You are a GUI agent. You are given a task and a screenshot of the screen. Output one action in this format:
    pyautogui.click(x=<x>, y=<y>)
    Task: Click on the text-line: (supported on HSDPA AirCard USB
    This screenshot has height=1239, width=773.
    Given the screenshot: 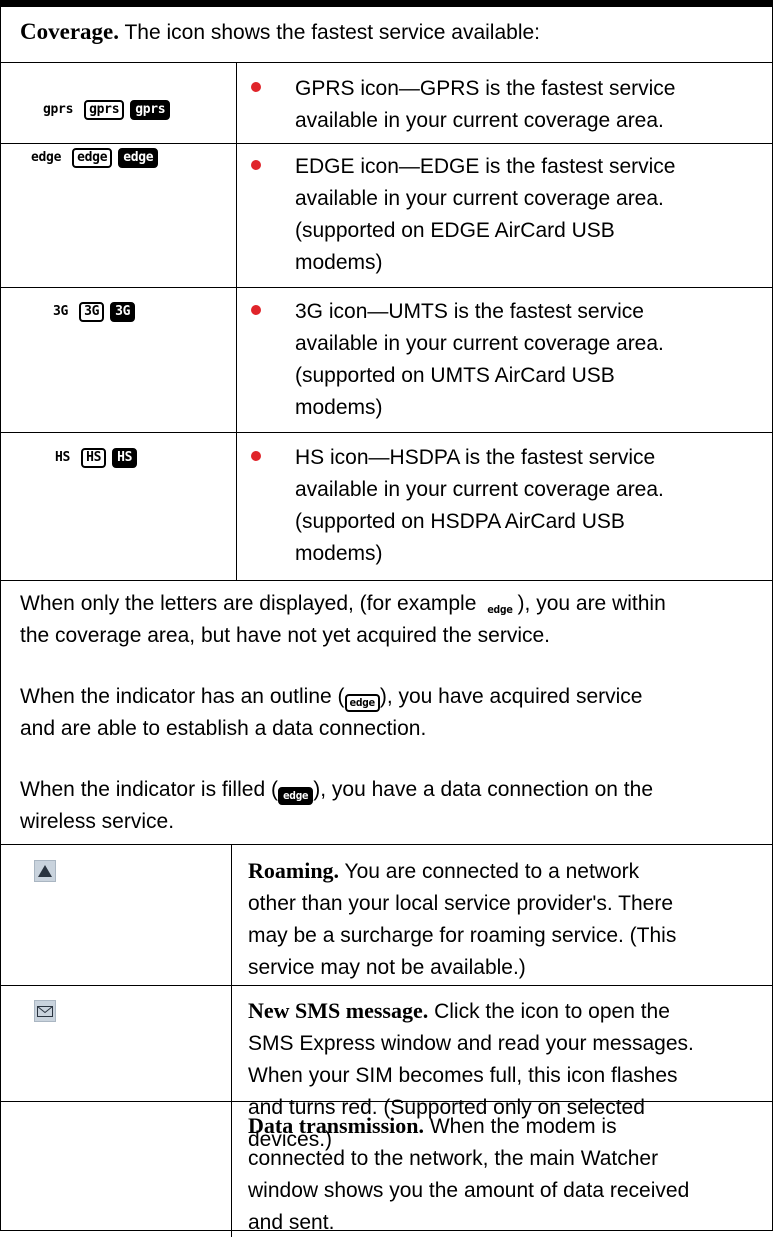 What is the action you would take?
    pyautogui.click(x=460, y=521)
    